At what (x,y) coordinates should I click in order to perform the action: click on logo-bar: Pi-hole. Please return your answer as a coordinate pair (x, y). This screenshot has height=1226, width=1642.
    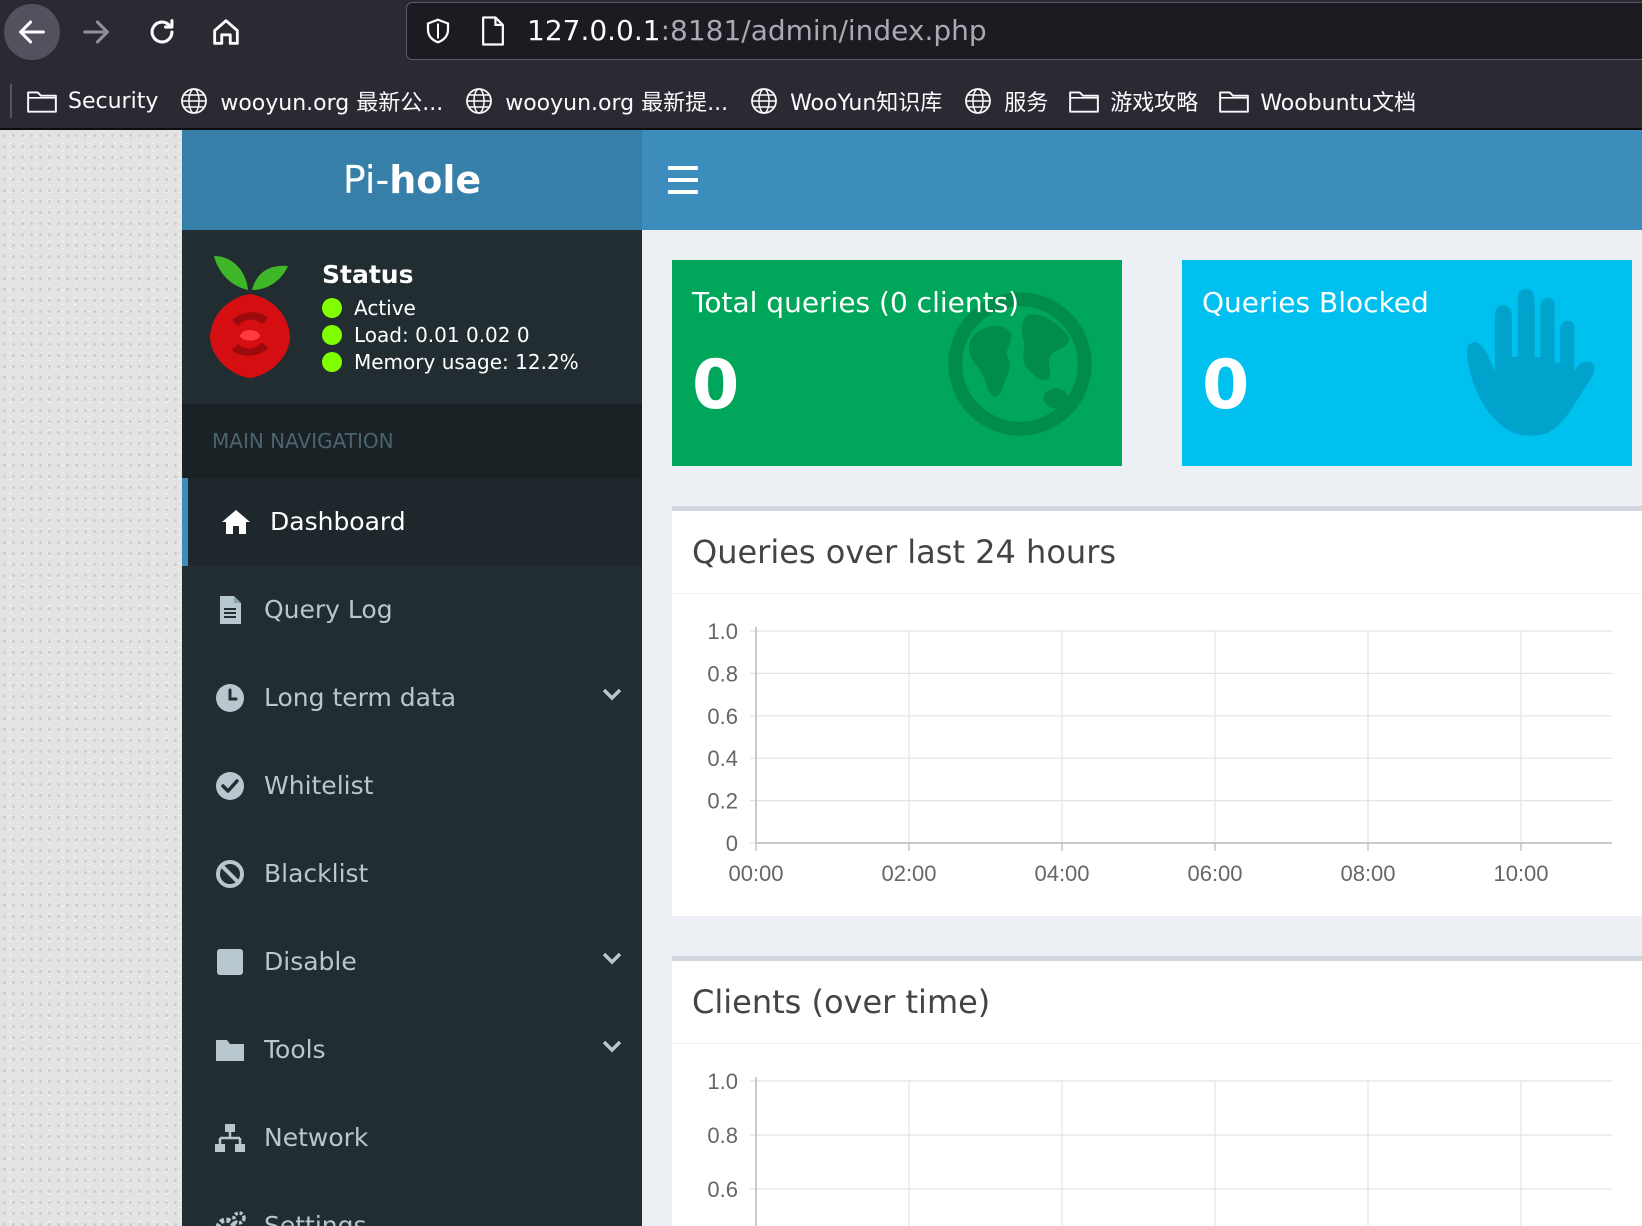
    Looking at the image, I should click on (412, 180).